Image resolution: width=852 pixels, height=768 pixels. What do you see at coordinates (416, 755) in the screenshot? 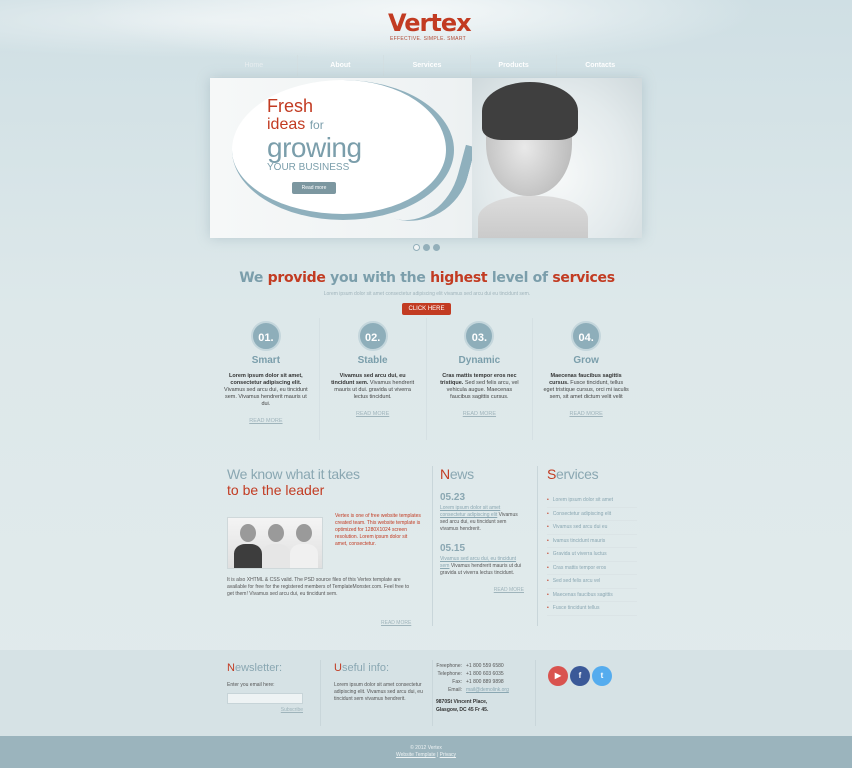
I see `website-template-link: Website Template` at bounding box center [416, 755].